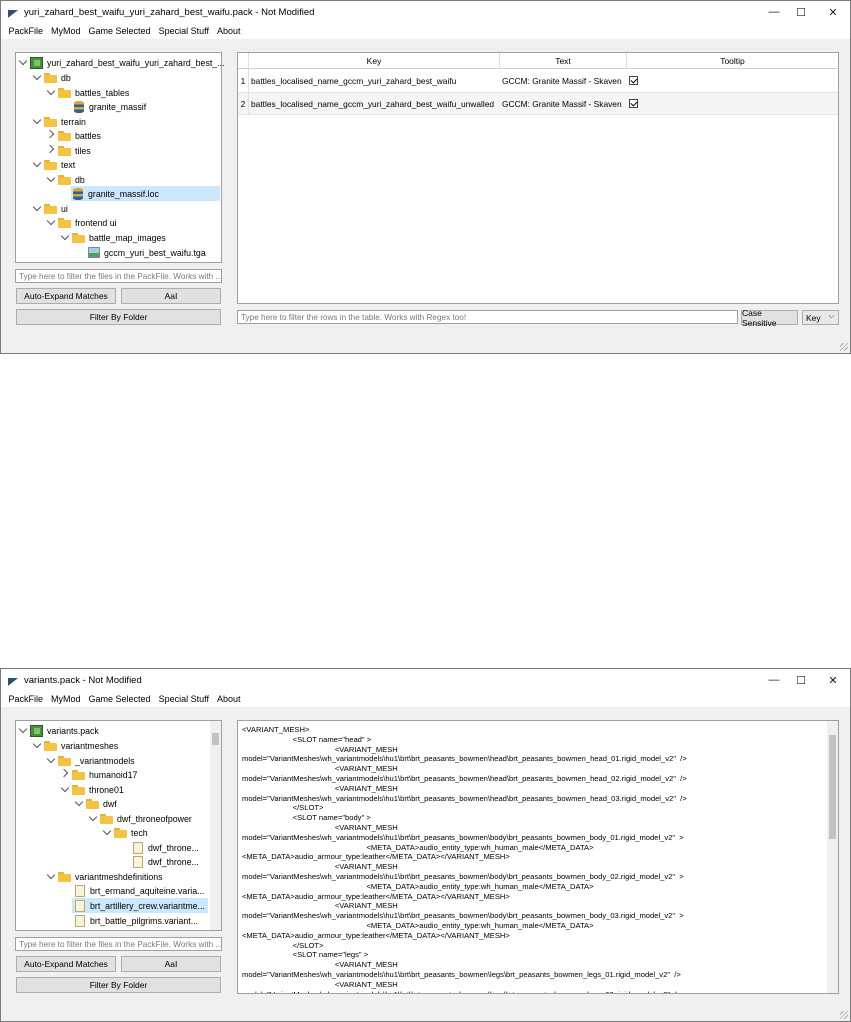 This screenshot has height=1022, width=851. I want to click on column-header-text: Text, so click(563, 61).